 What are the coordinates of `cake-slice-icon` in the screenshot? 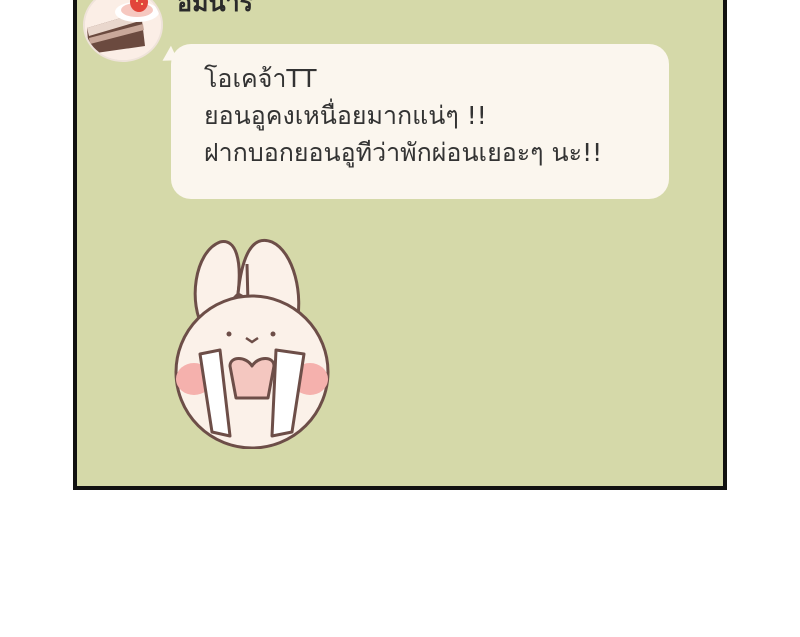 It's located at (123, 30).